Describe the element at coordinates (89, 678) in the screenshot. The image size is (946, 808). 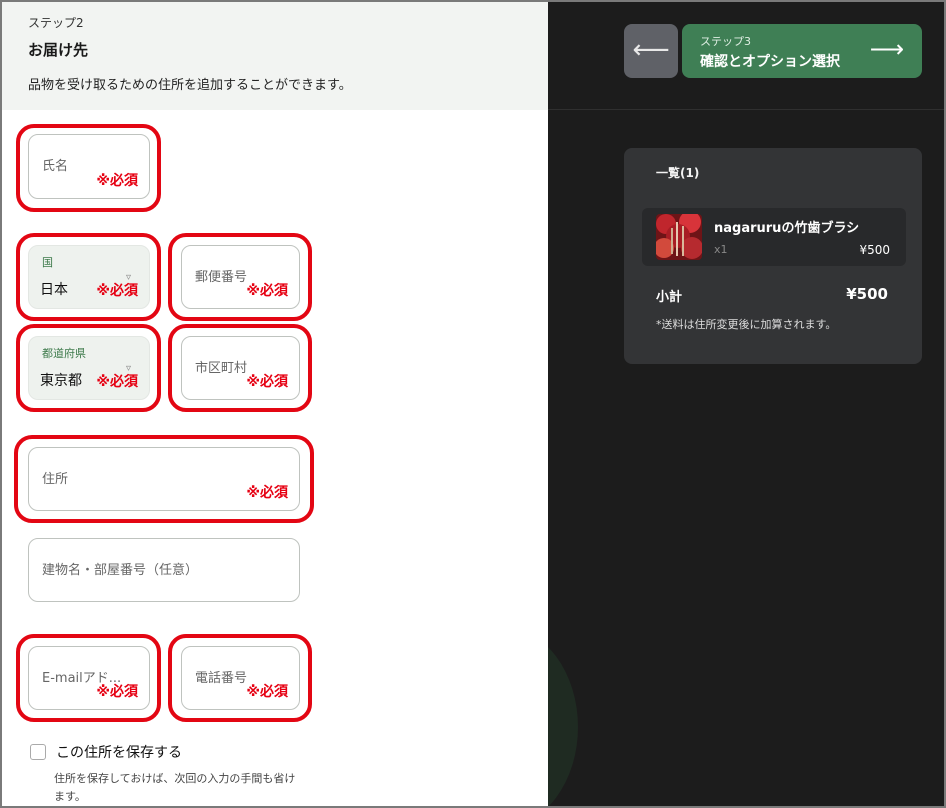
I see `email-field: E-mailアド... ※必須` at that location.